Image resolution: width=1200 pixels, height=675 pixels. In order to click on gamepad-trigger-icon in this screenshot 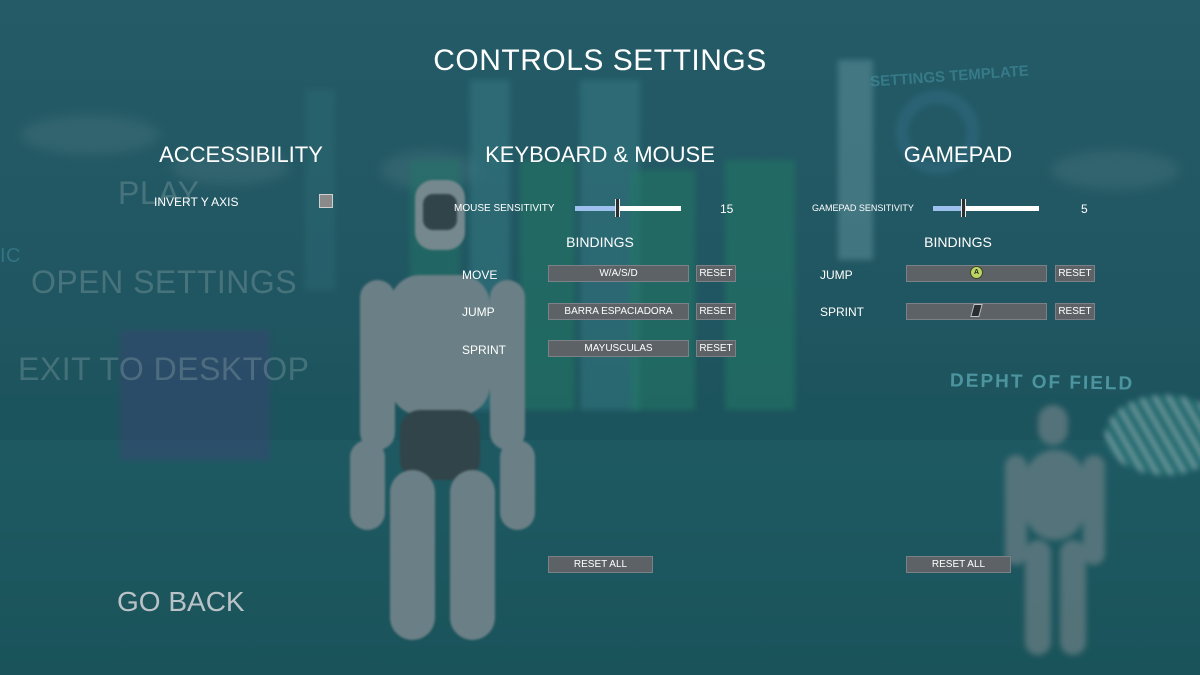, I will do `click(976, 310)`.